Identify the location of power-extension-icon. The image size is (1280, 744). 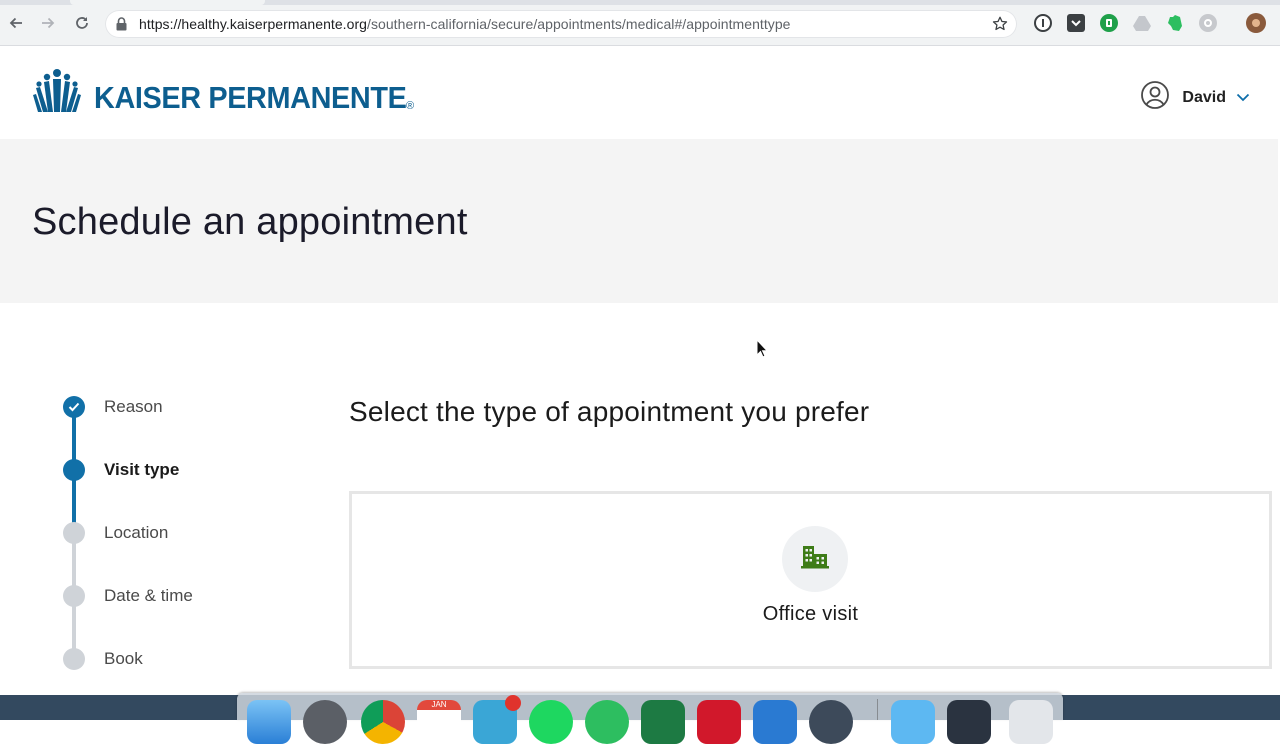
(1208, 23).